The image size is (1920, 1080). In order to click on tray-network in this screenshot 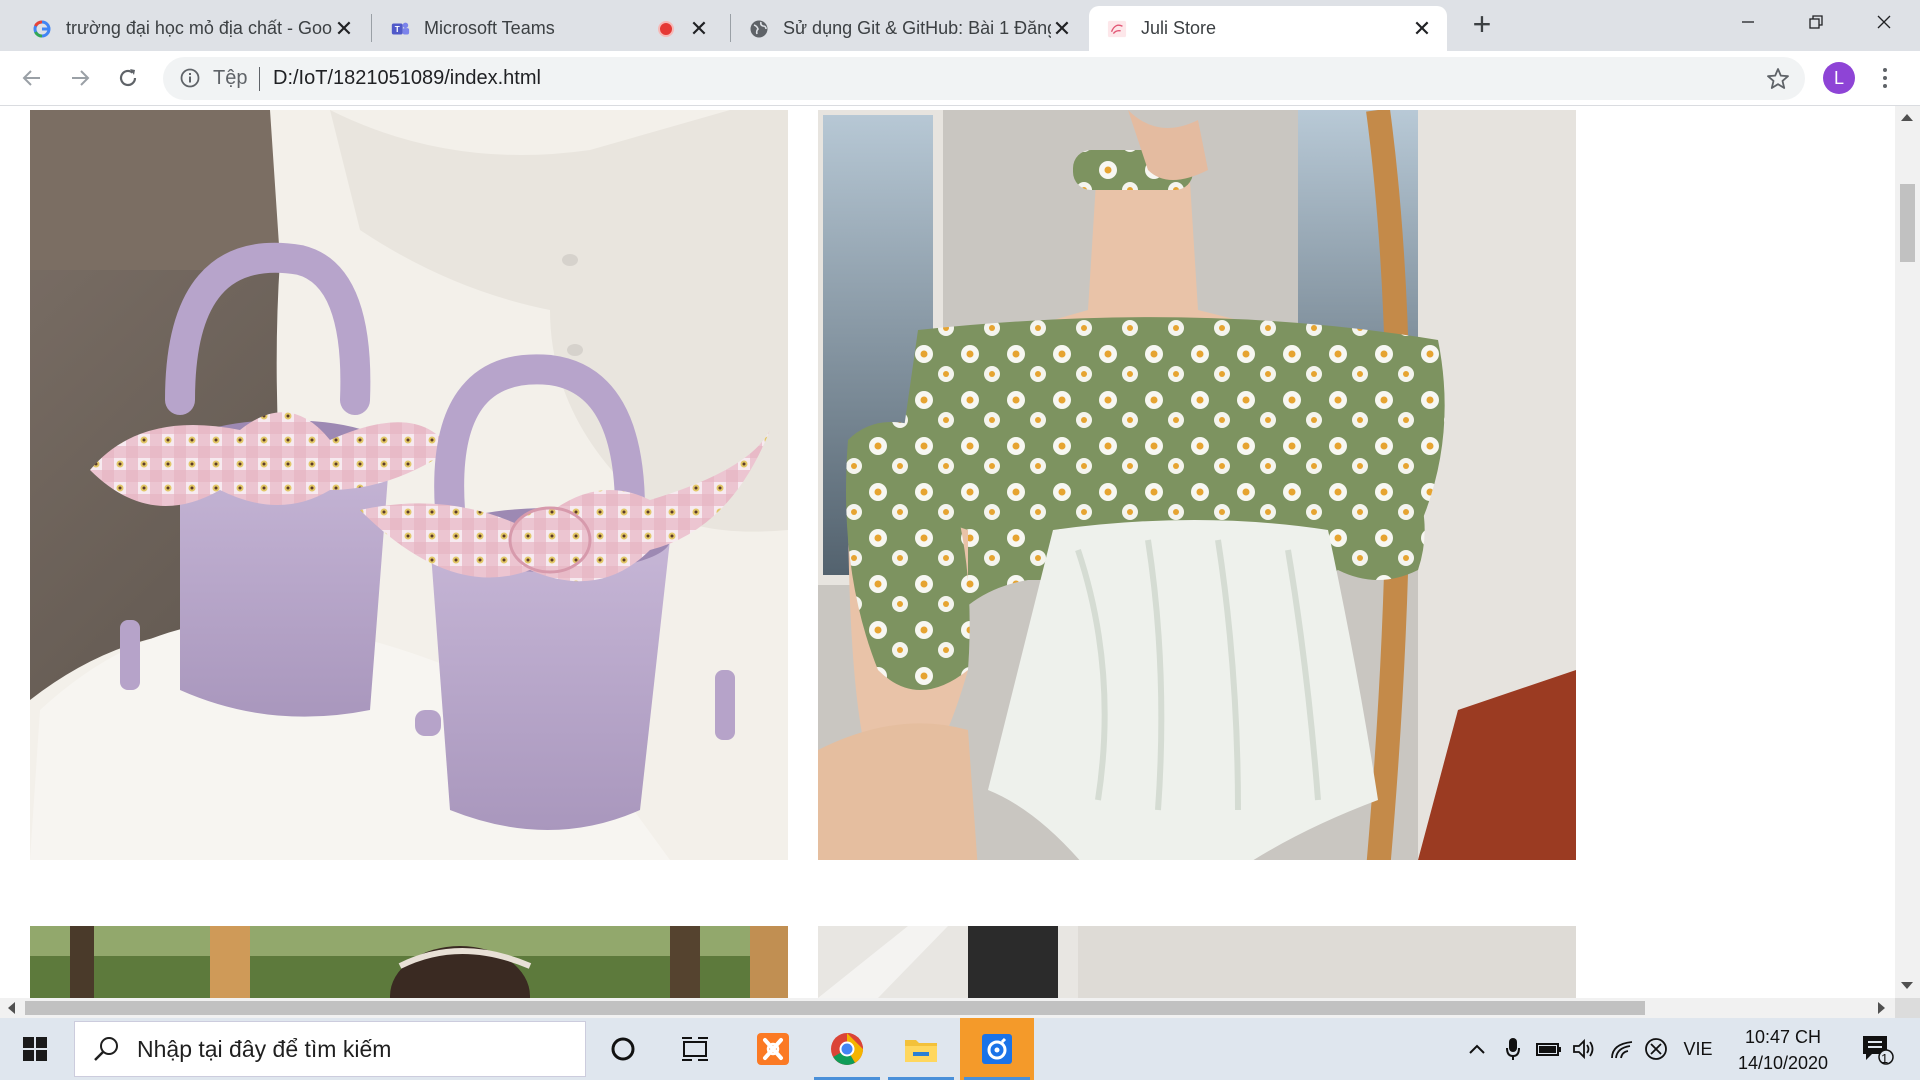, I will do `click(1623, 1049)`.